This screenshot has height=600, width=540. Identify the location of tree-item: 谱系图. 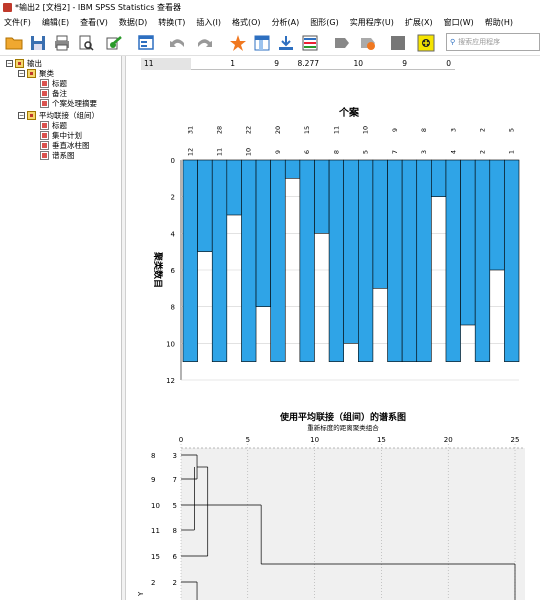
(57, 155).